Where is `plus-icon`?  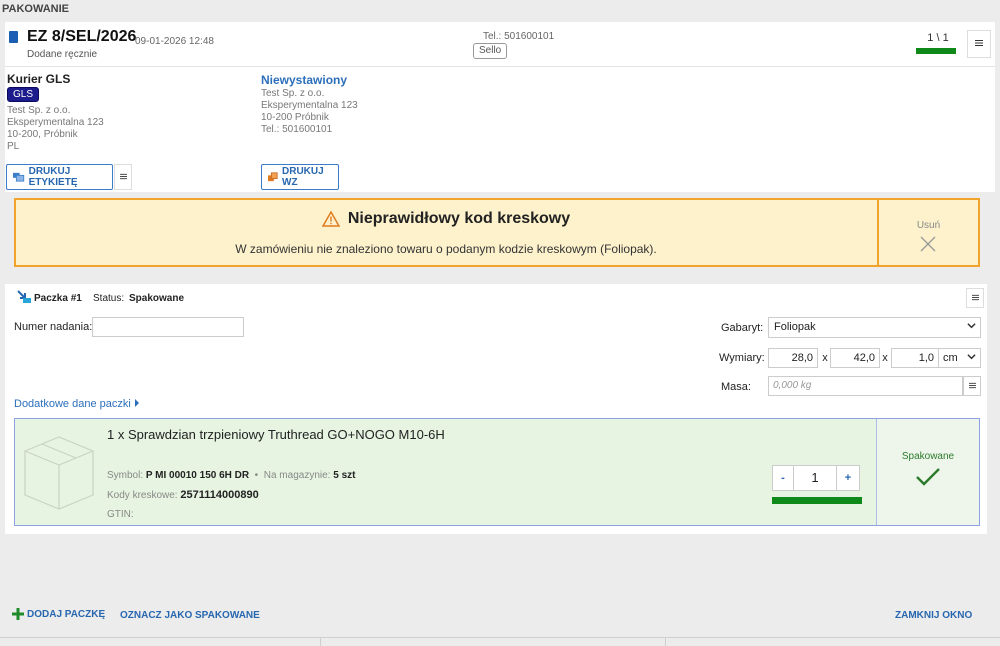 plus-icon is located at coordinates (18, 614).